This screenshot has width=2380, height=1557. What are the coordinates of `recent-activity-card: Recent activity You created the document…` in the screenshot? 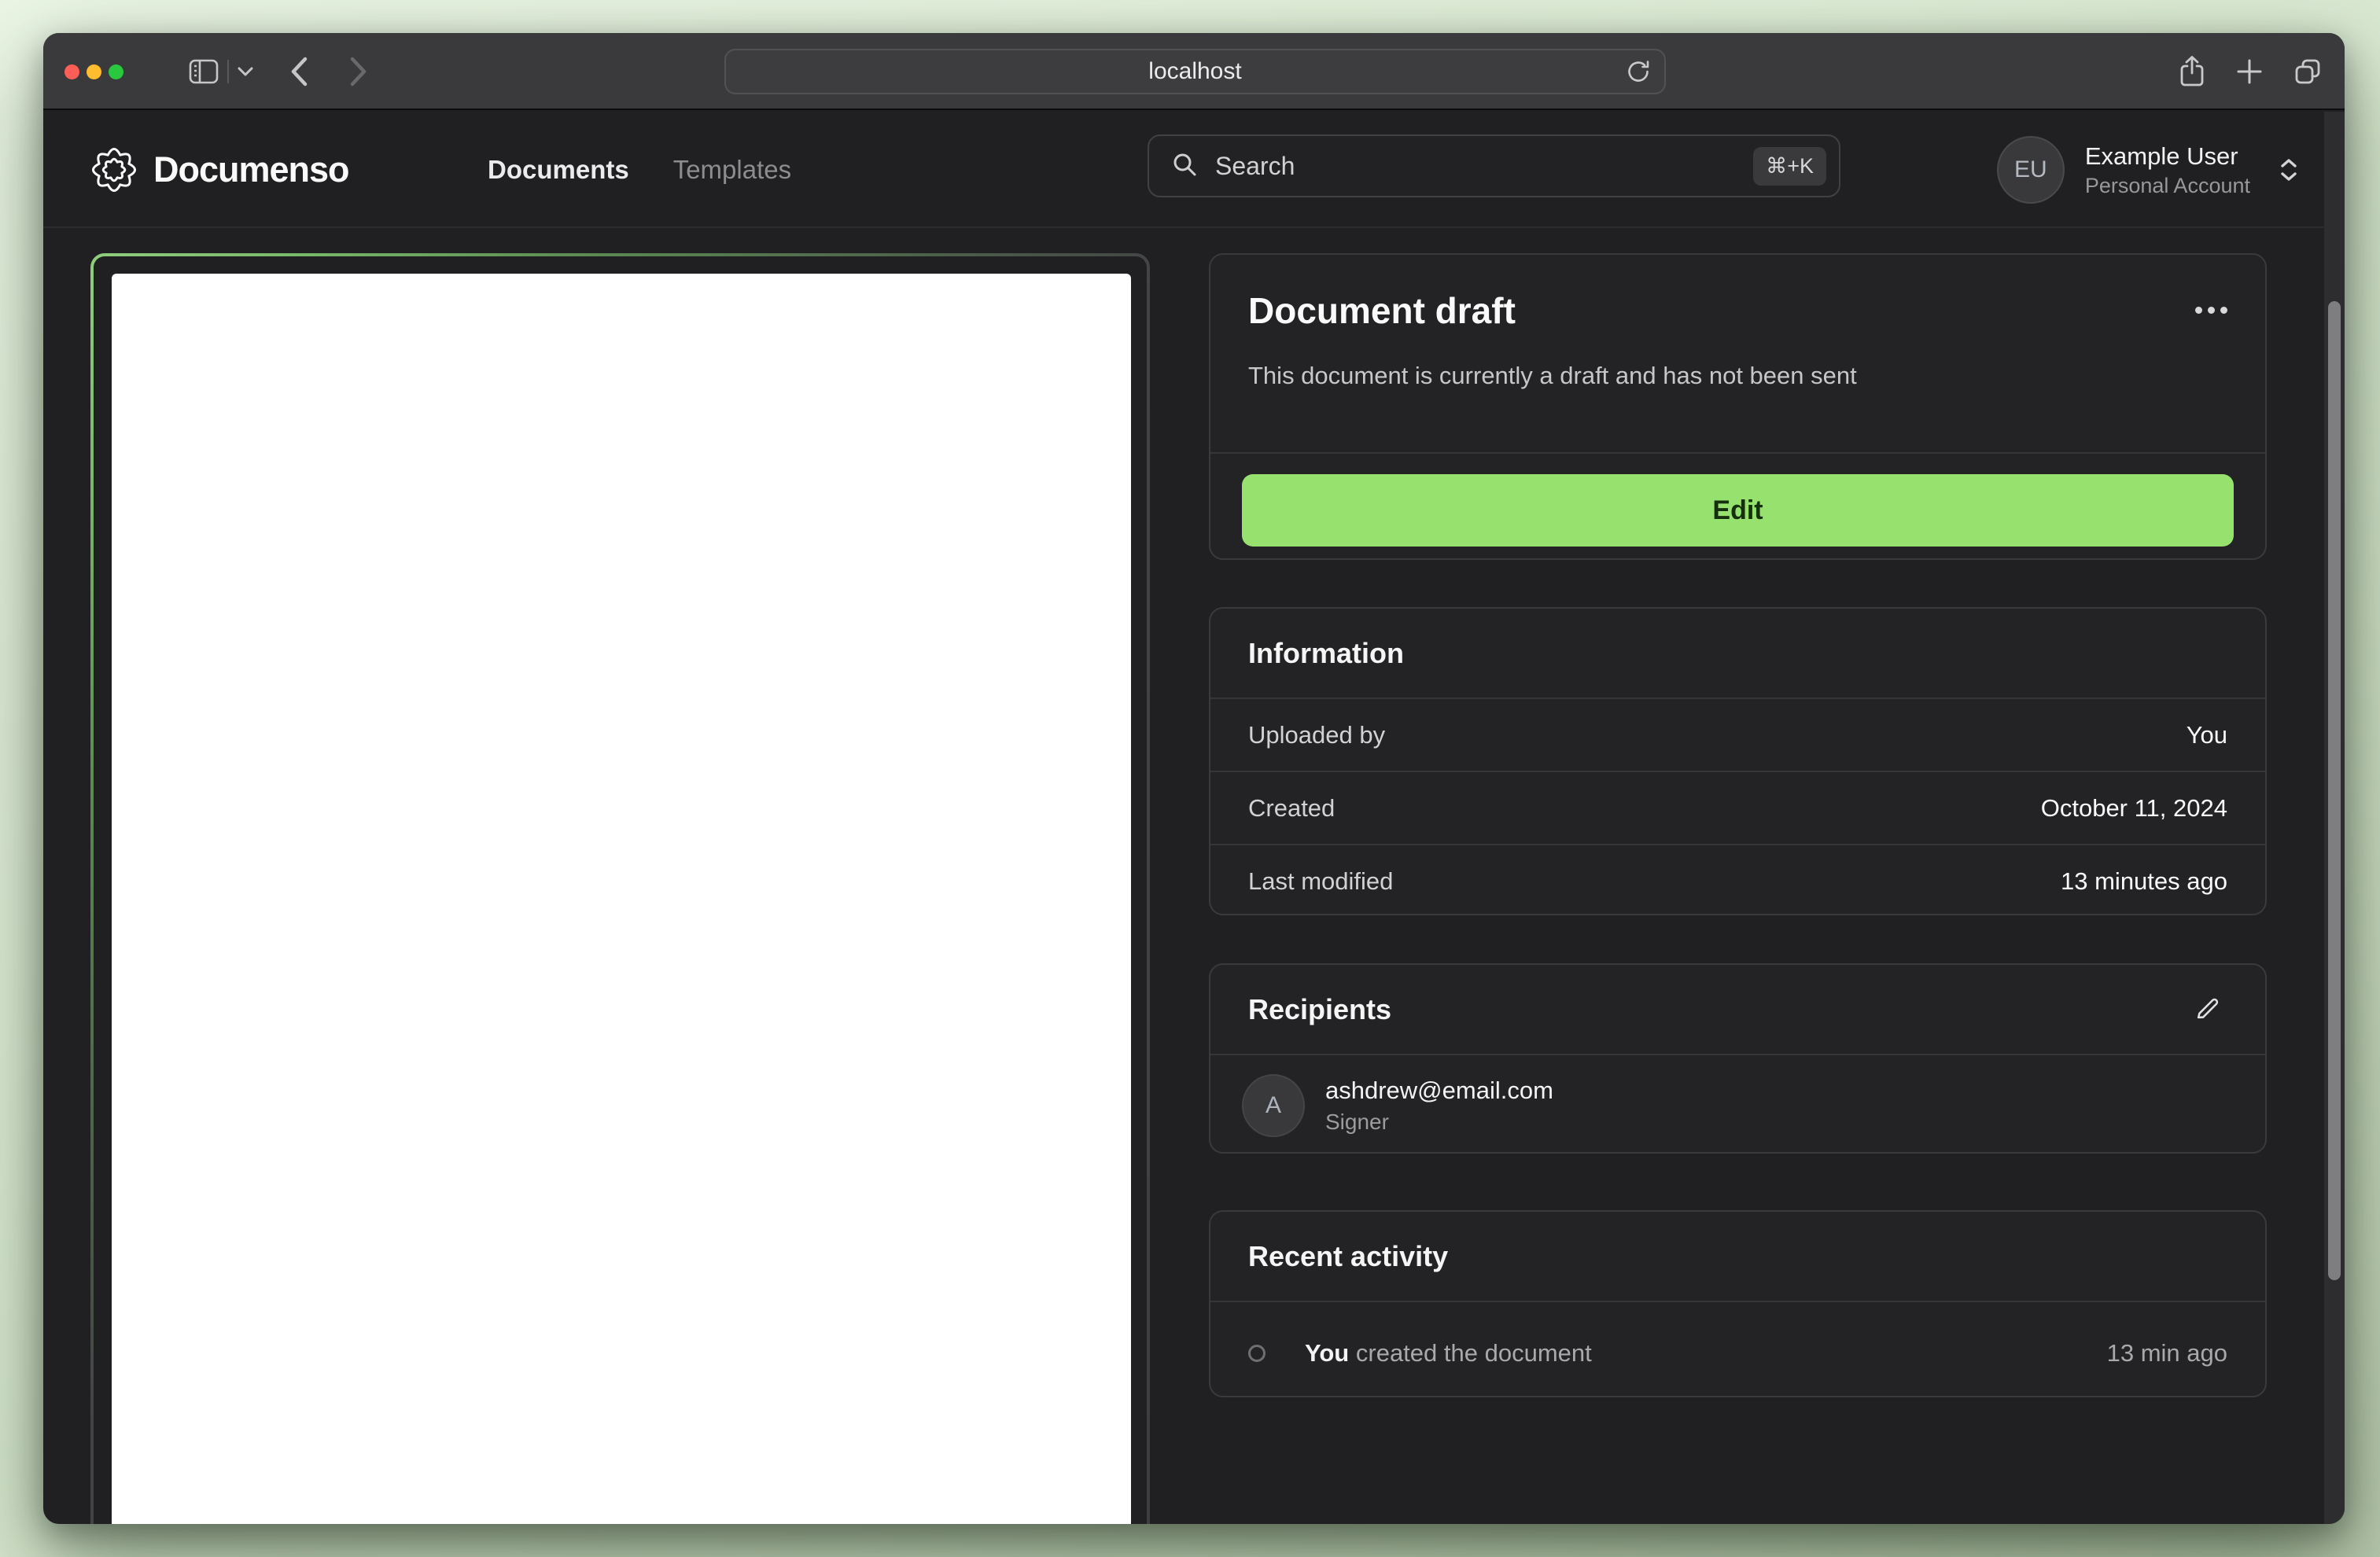 It's located at (1738, 1303).